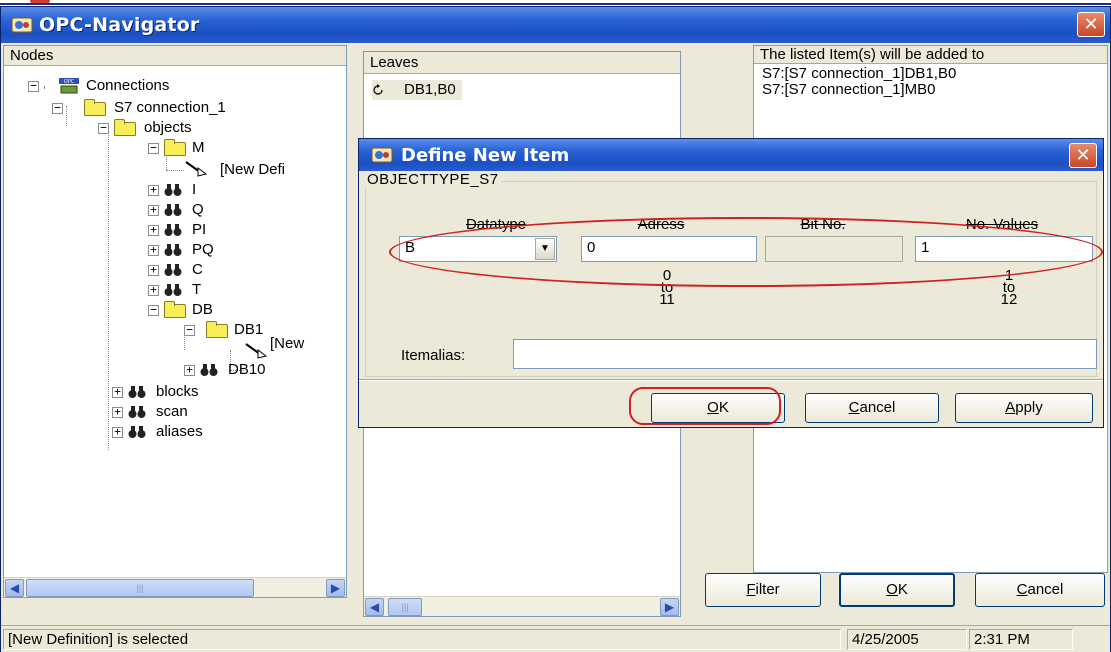 The image size is (1111, 652). I want to click on window-close-button: ✕, so click(1091, 24).